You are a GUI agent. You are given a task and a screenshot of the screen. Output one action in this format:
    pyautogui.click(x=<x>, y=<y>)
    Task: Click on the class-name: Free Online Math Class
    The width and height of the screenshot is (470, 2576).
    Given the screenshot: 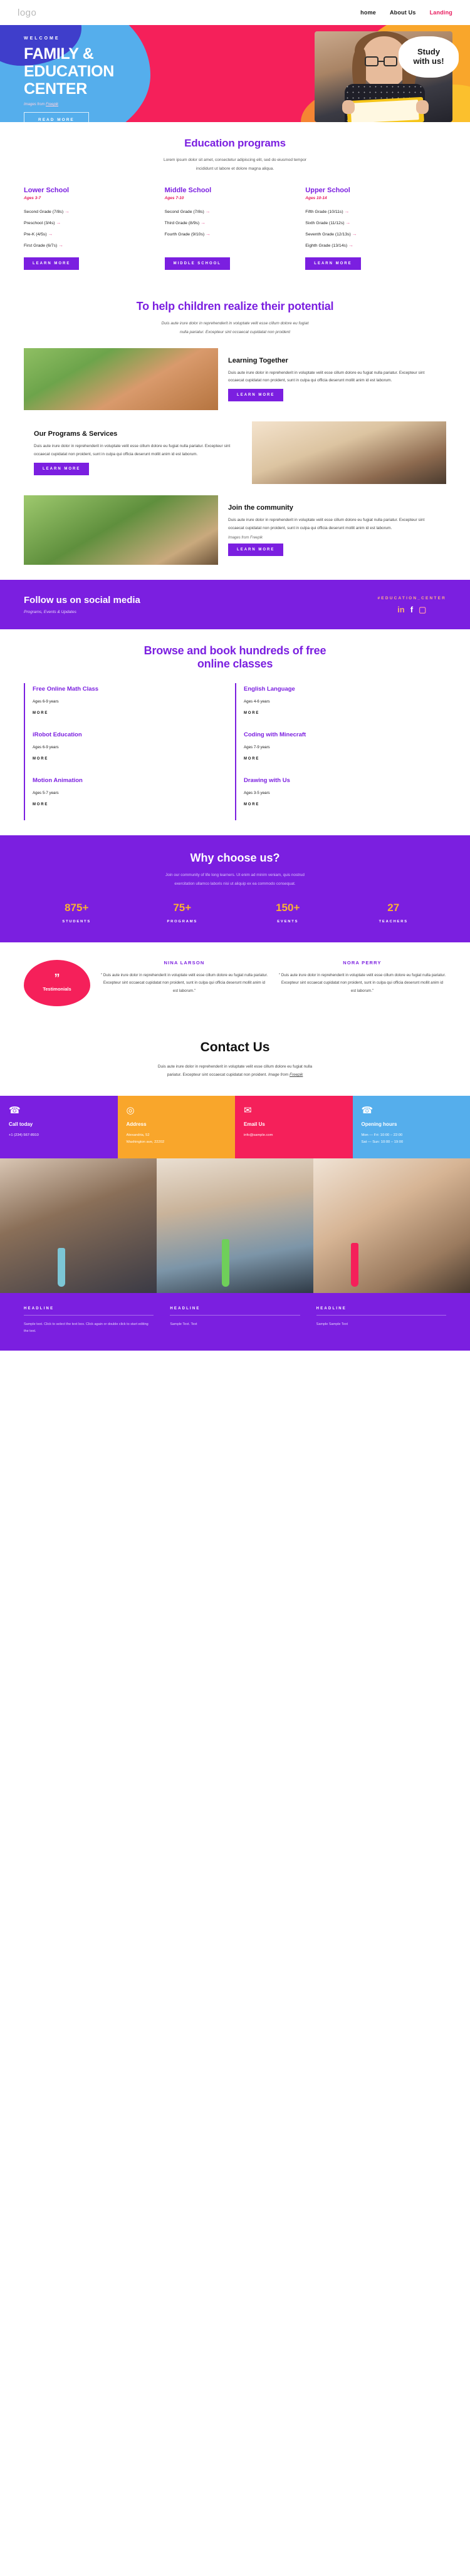 What is the action you would take?
    pyautogui.click(x=66, y=690)
    